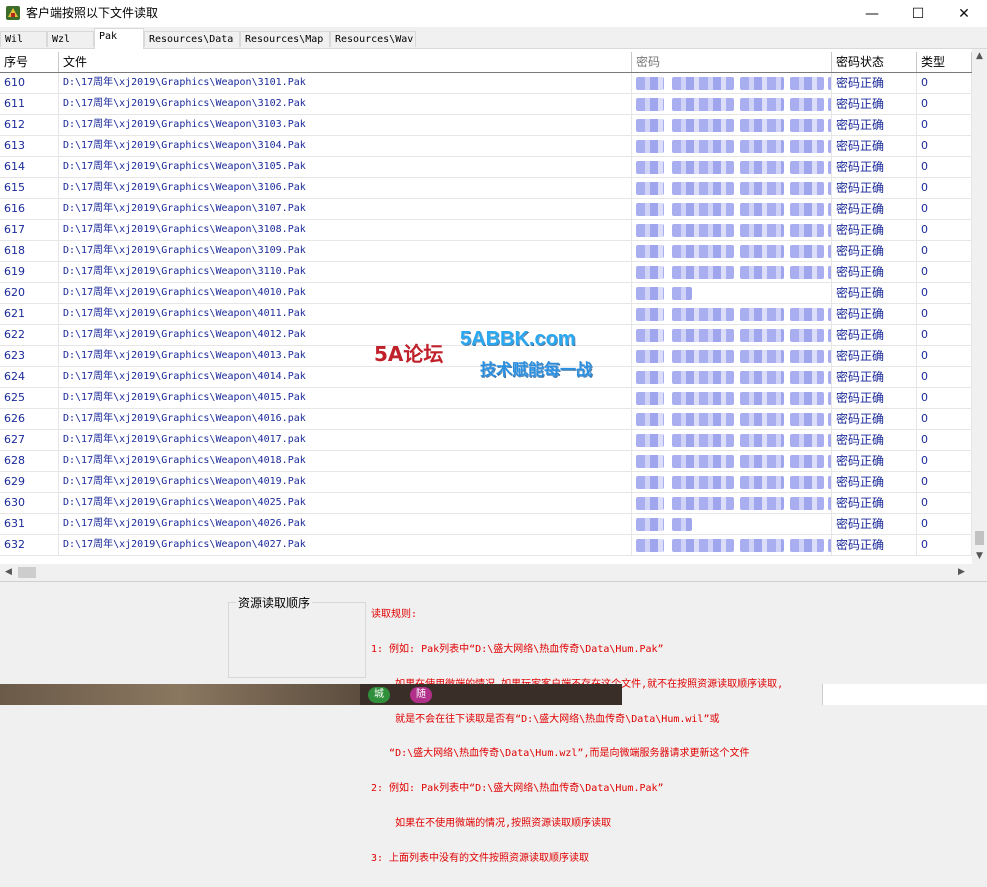 This screenshot has height=887, width=987. I want to click on cell-index: 628, so click(29, 461).